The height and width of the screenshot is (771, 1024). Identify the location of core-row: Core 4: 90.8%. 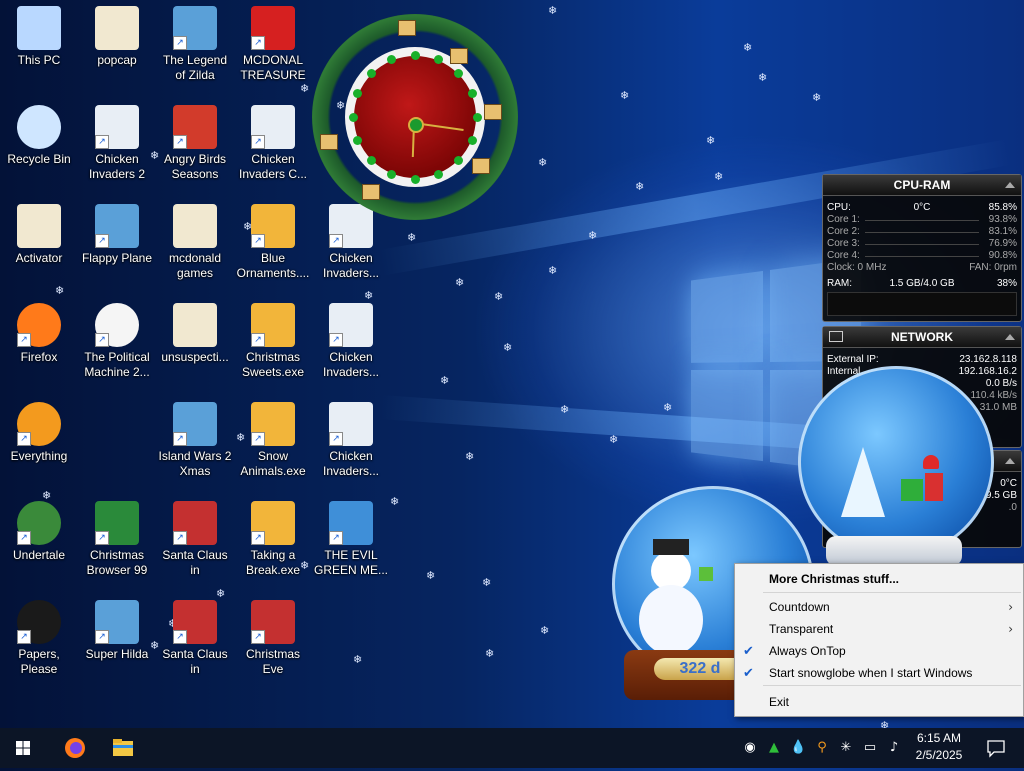
(922, 256).